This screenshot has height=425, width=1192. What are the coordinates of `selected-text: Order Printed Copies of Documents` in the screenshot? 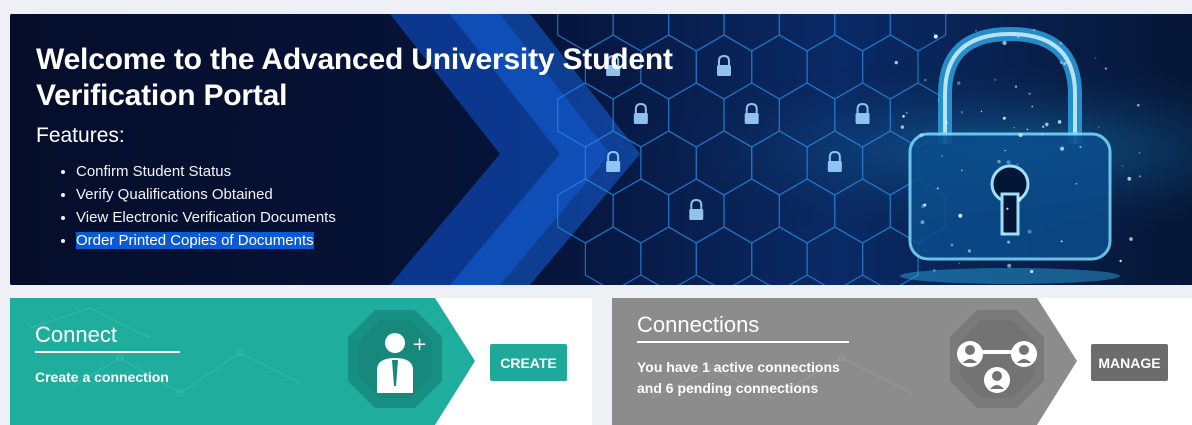 It's located at (195, 240).